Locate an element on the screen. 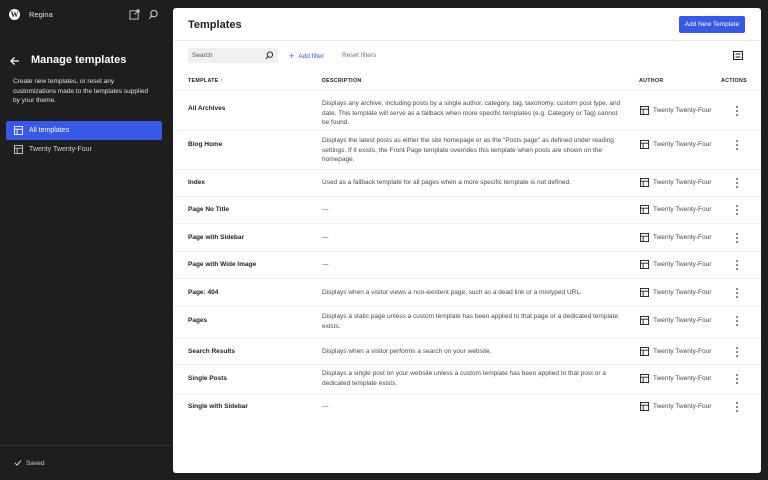 This screenshot has height=480, width=768. template-name: Blog Home is located at coordinates (205, 144).